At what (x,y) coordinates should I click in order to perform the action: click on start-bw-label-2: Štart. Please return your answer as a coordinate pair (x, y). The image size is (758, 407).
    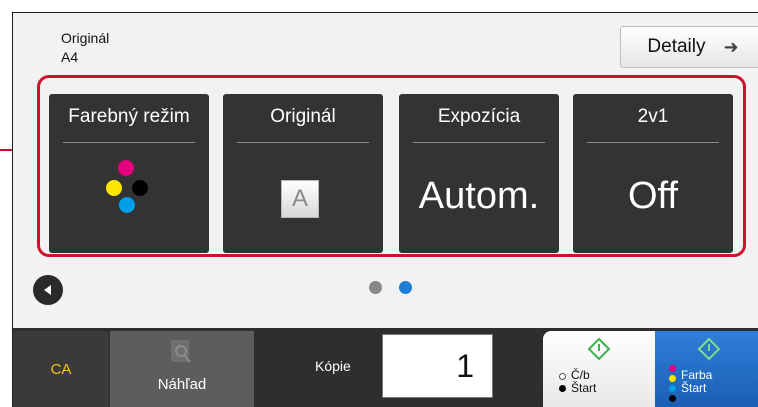
    Looking at the image, I should click on (584, 388).